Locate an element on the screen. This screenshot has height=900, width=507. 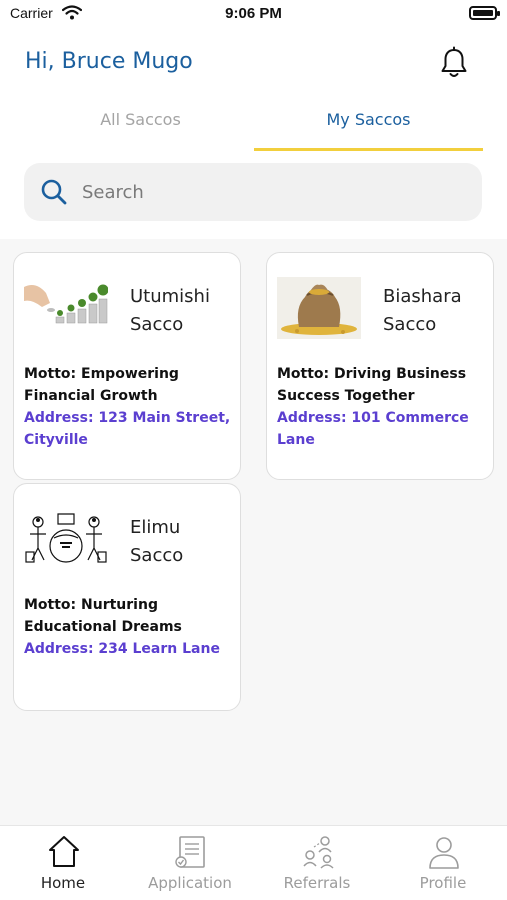
application-icon is located at coordinates (190, 852).